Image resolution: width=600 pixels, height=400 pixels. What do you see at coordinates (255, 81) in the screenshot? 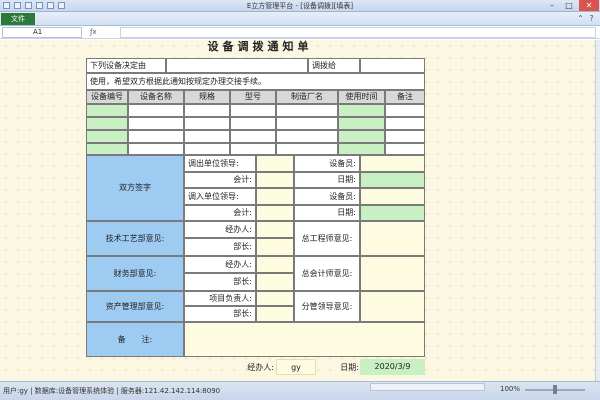
I see `notice-text: 使用，希望双方根据此通知按规定办理交接手续。` at bounding box center [255, 81].